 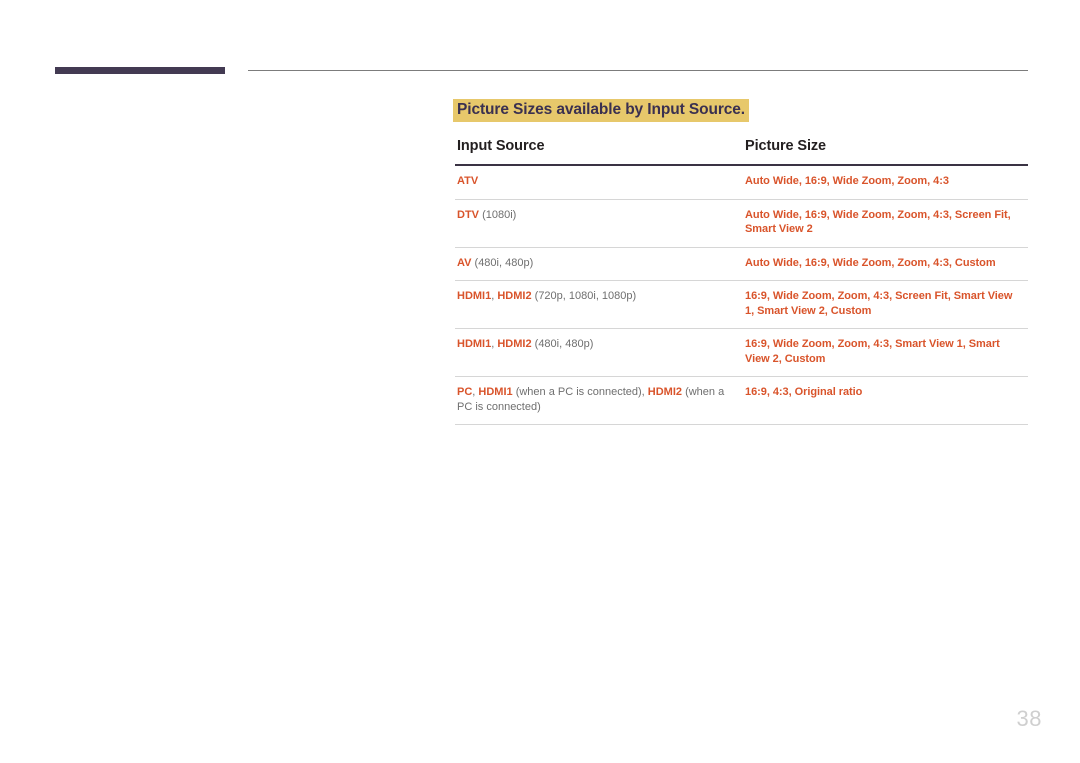 I want to click on cell-input-source: AV (480i, 480p), so click(x=599, y=264).